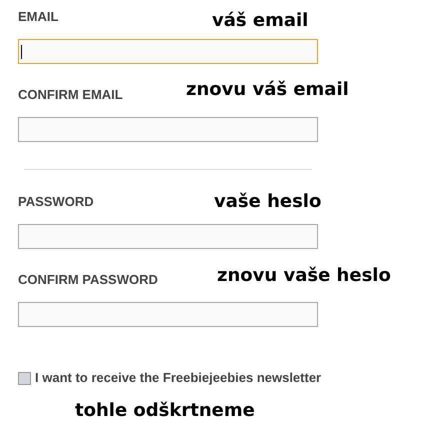 This screenshot has width=425, height=435. I want to click on field-label: CONFIRM EMAIL, so click(70, 94).